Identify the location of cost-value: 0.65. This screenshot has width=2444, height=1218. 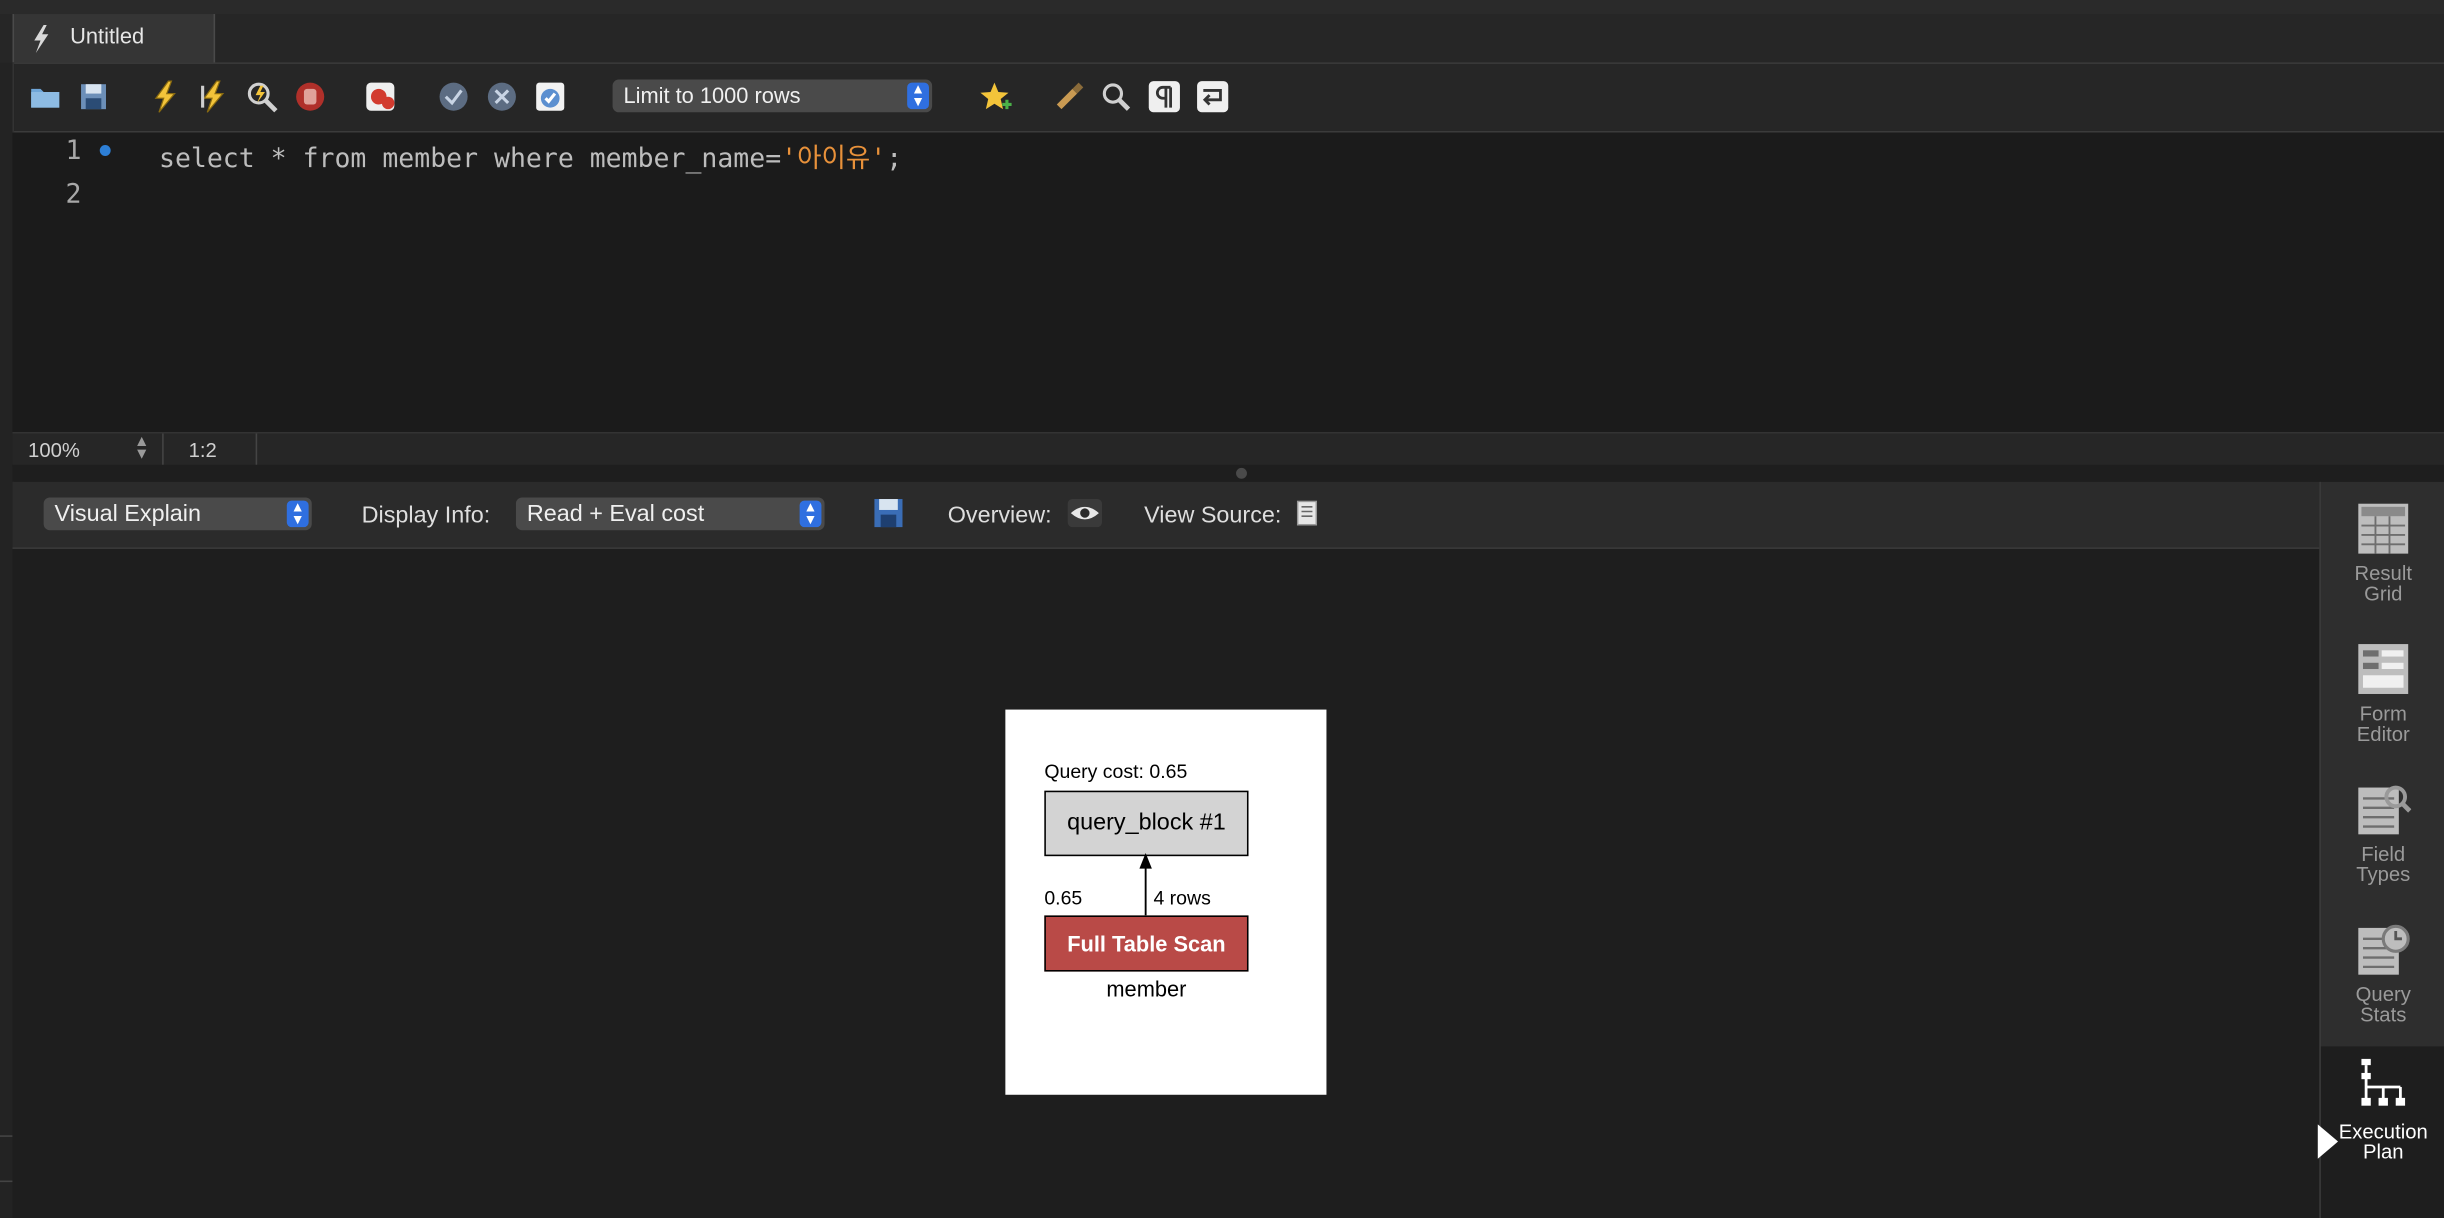
(1063, 898).